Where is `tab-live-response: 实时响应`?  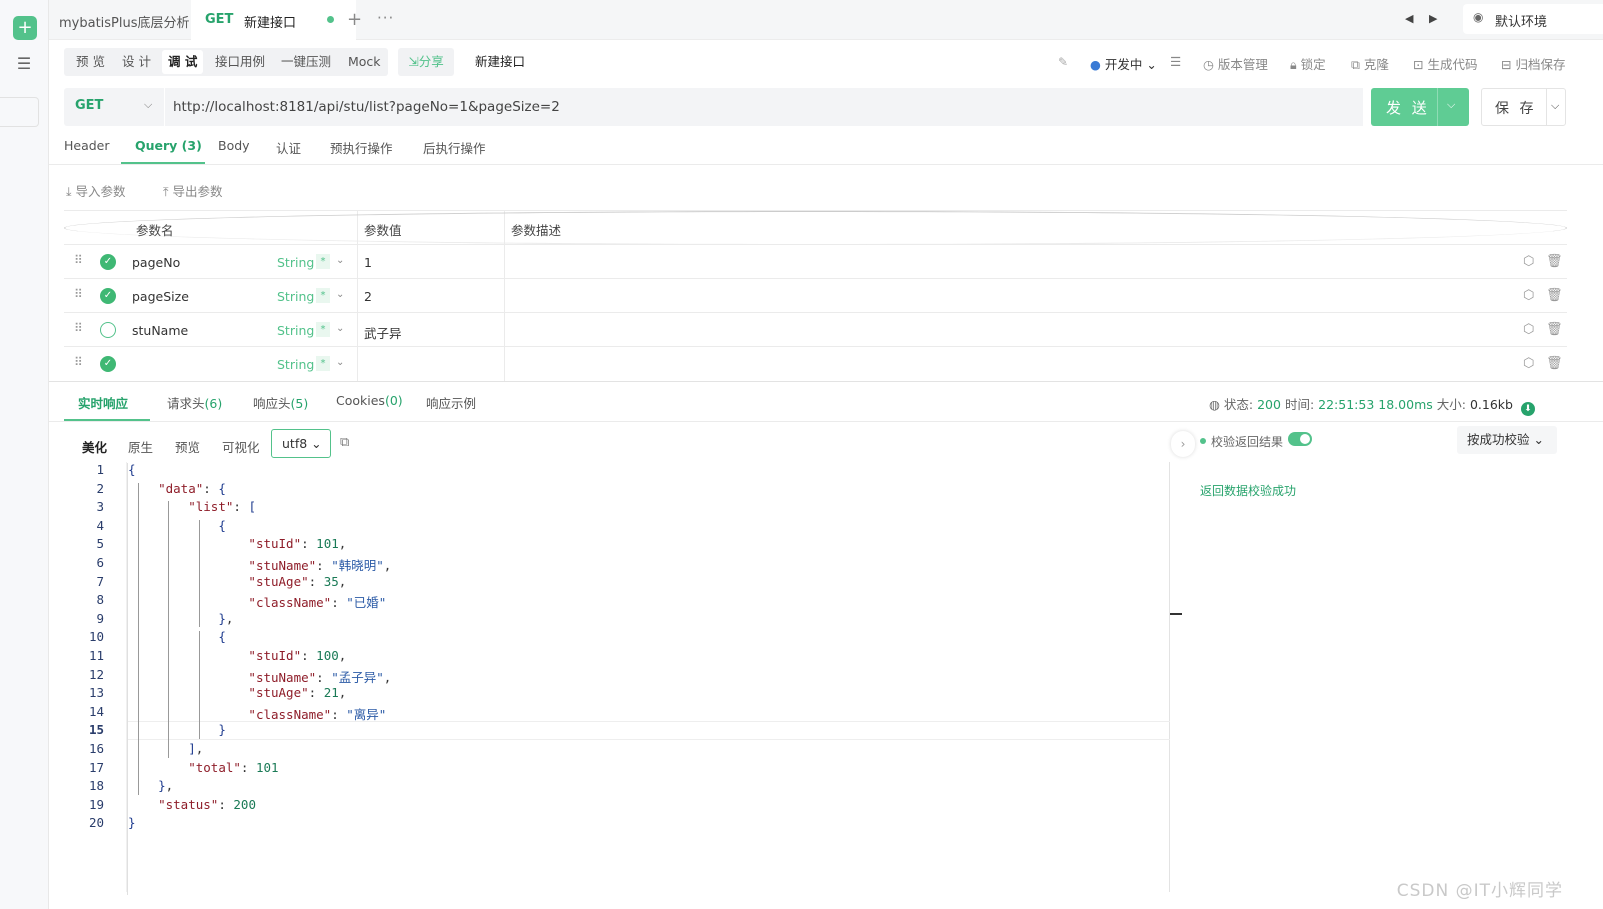 tab-live-response: 实时响应 is located at coordinates (103, 402).